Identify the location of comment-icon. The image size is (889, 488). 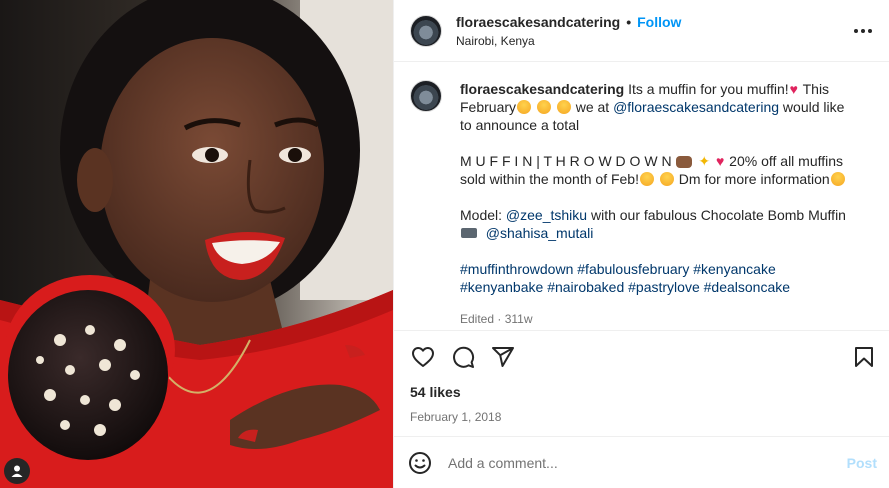
(464, 357).